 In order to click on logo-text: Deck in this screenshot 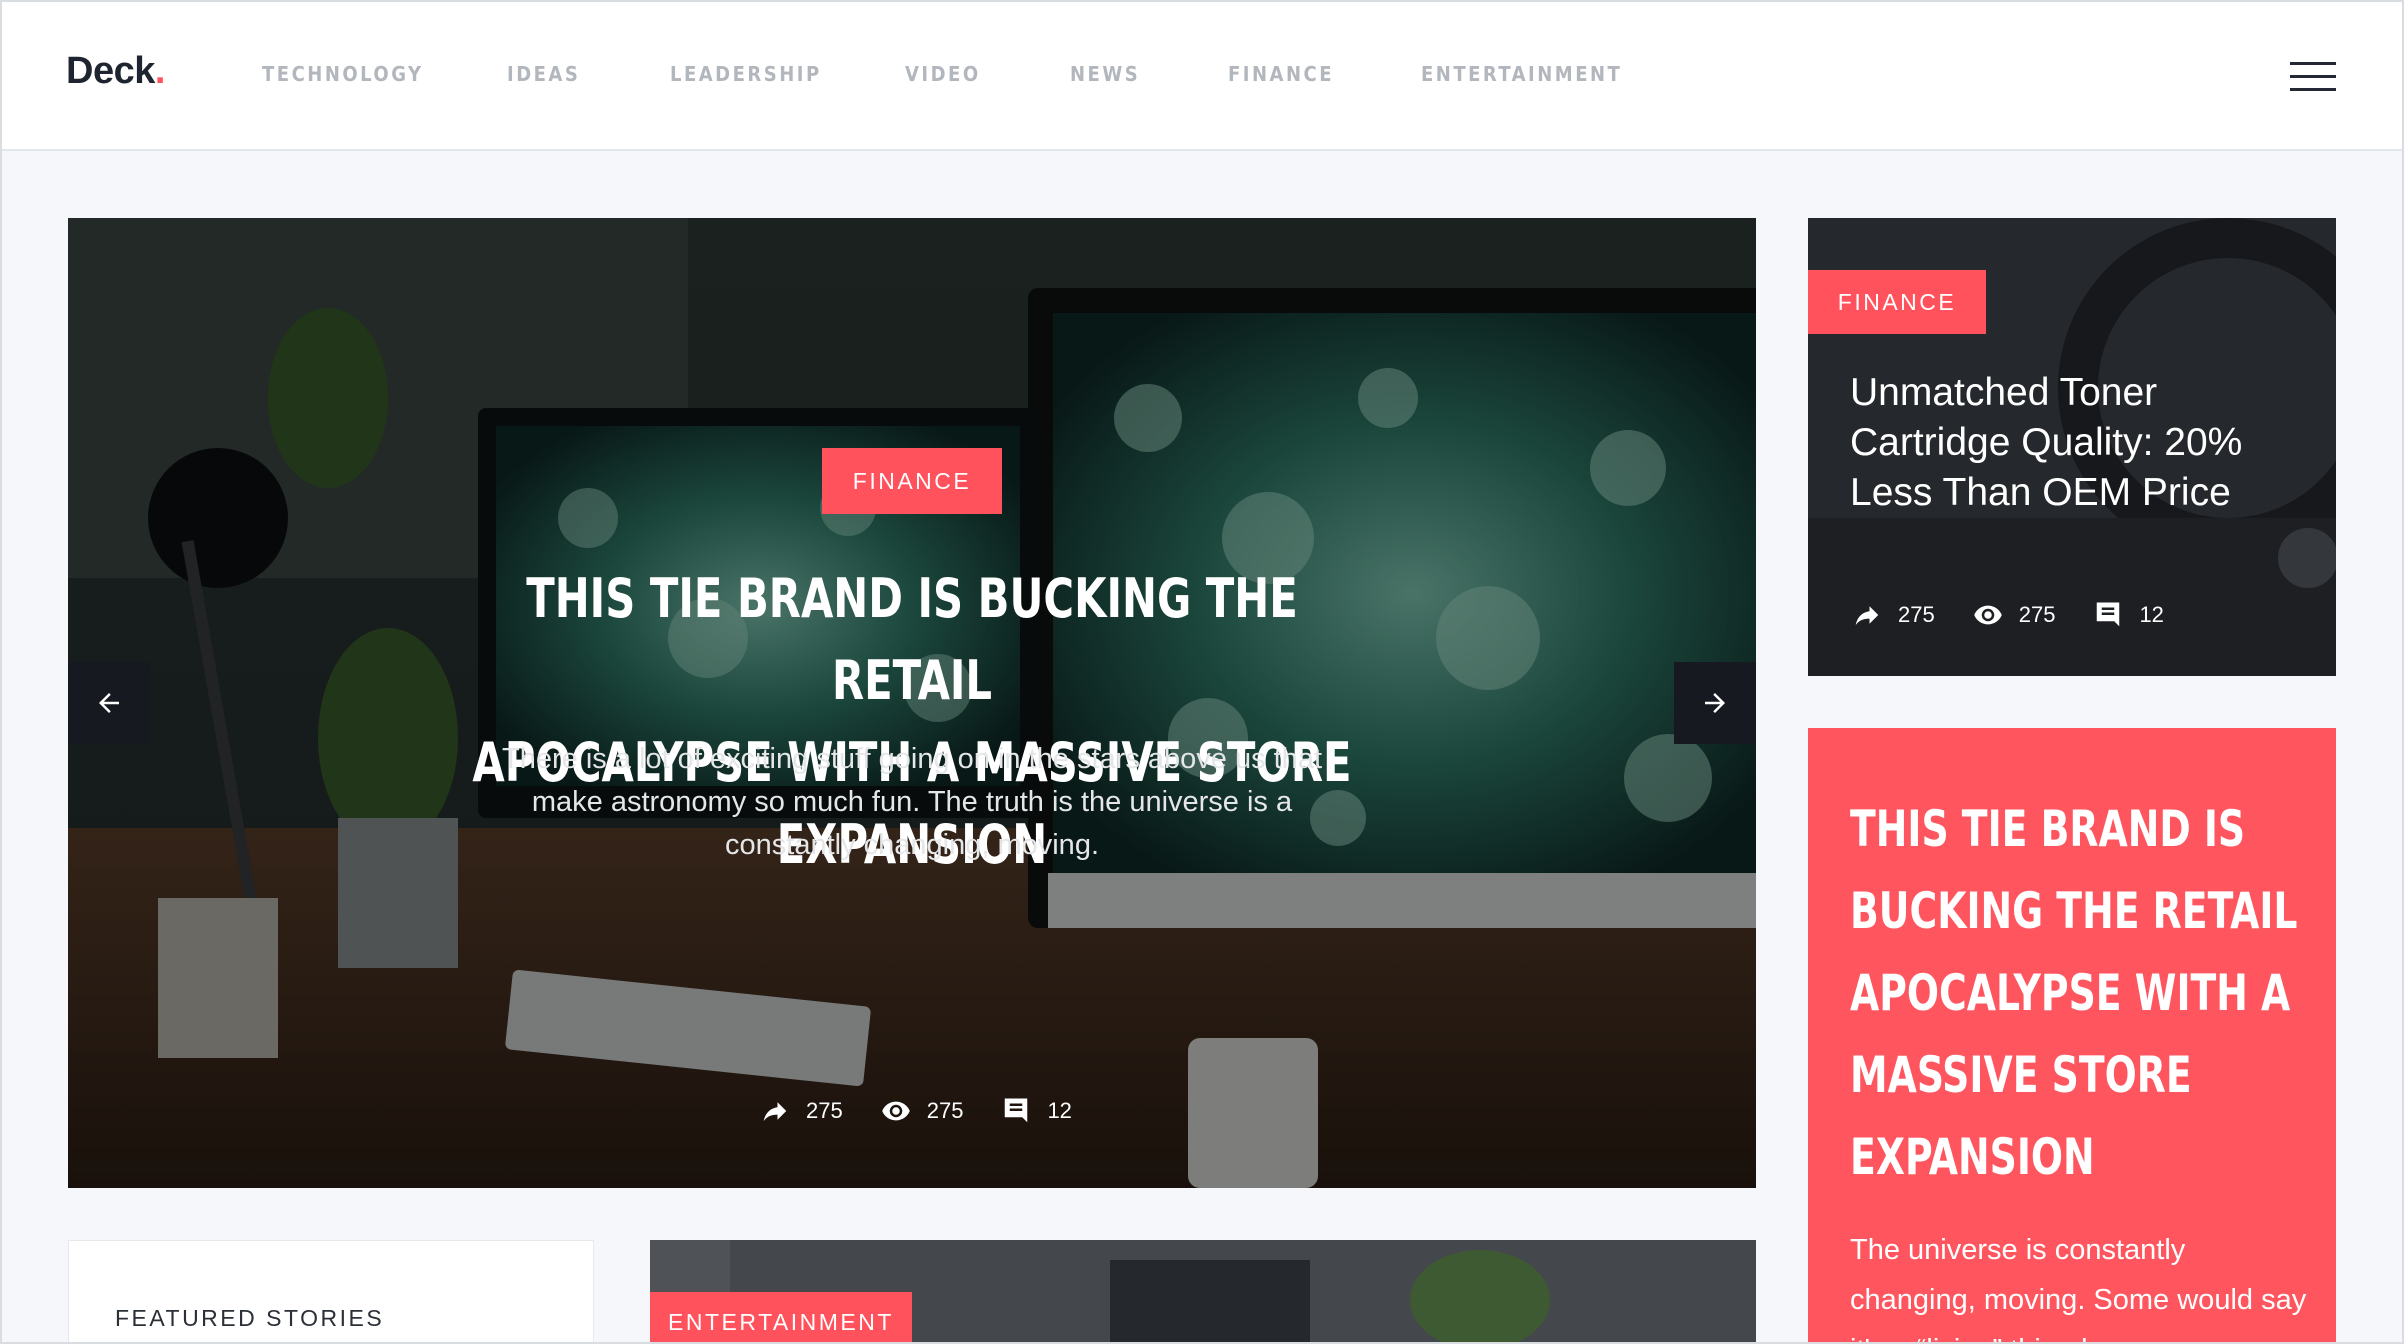, I will do `click(110, 71)`.